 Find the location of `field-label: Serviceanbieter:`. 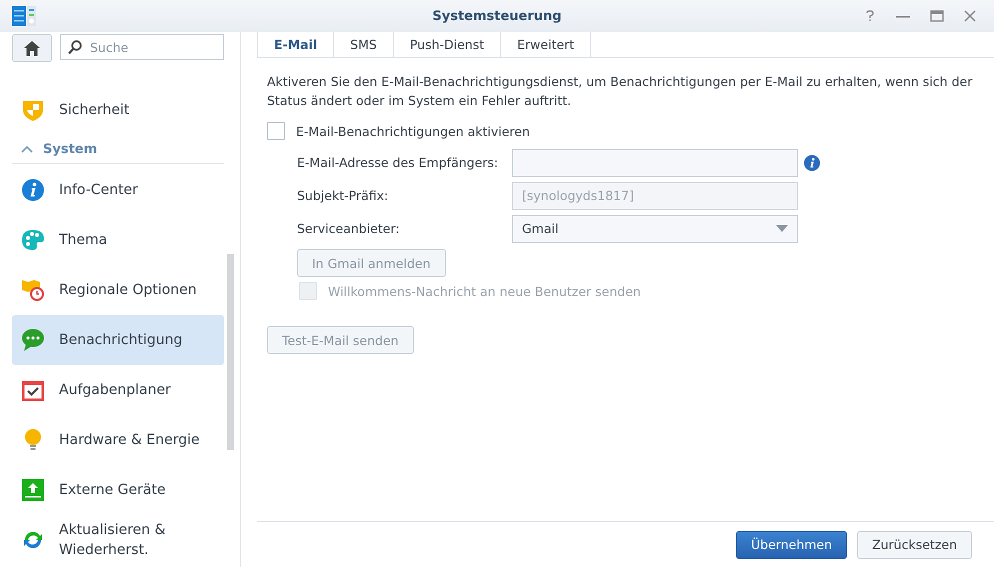

field-label: Serviceanbieter: is located at coordinates (349, 228).